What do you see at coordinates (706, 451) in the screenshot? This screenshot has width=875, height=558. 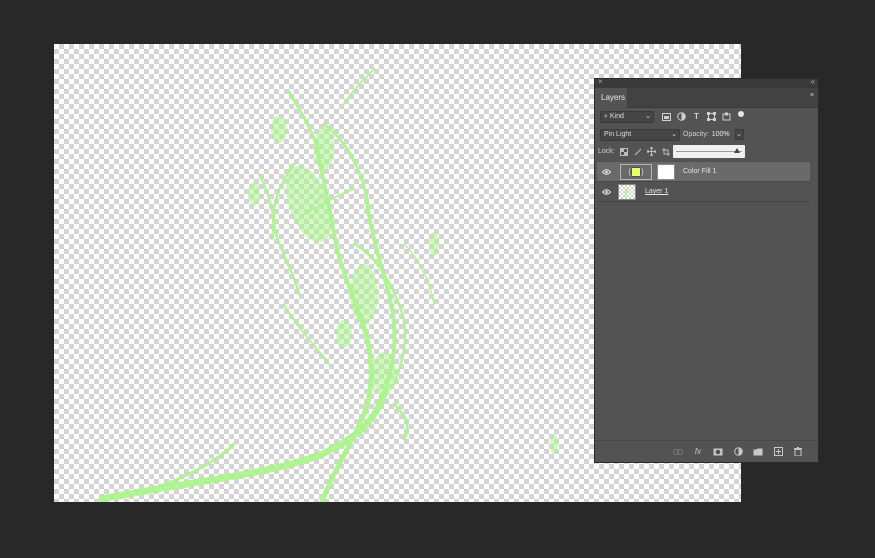 I see `panel-bottom-toolbar: fx` at bounding box center [706, 451].